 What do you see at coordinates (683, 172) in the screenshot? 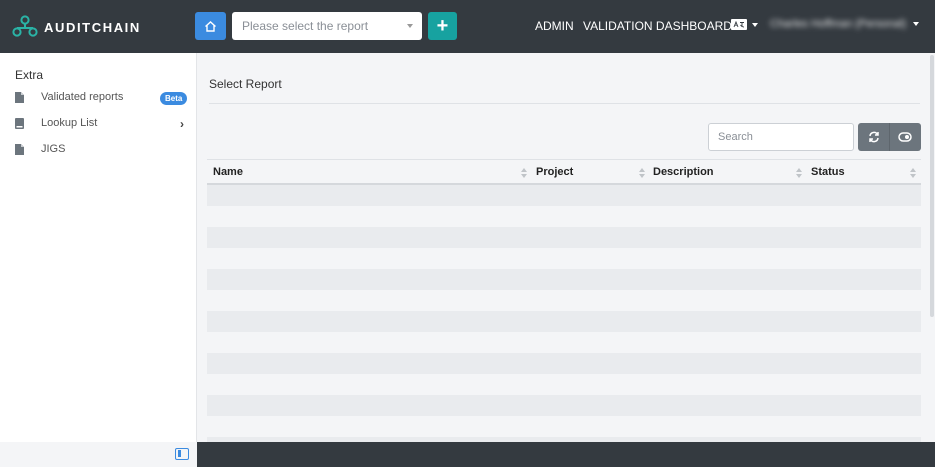
I see `column-header-description: Description` at bounding box center [683, 172].